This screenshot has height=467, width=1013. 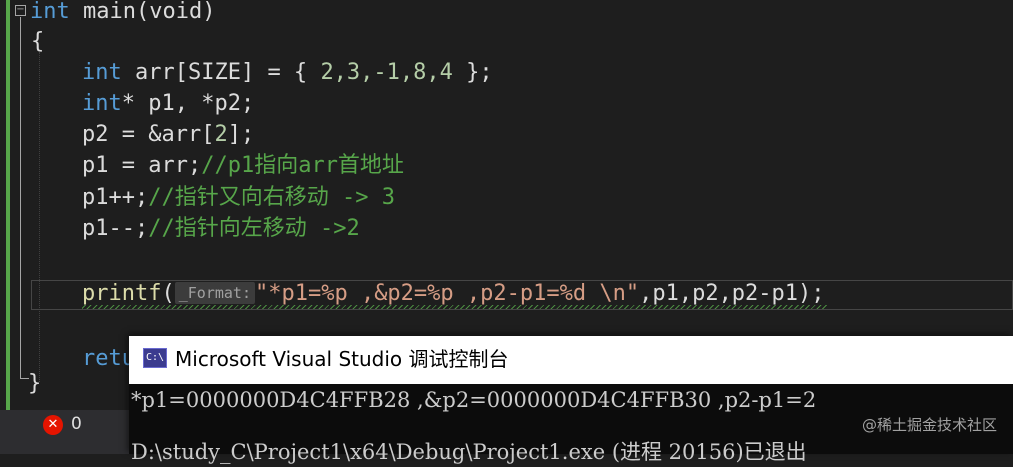 I want to click on array-values: 2,3,-1,8,4, so click(x=386, y=72).